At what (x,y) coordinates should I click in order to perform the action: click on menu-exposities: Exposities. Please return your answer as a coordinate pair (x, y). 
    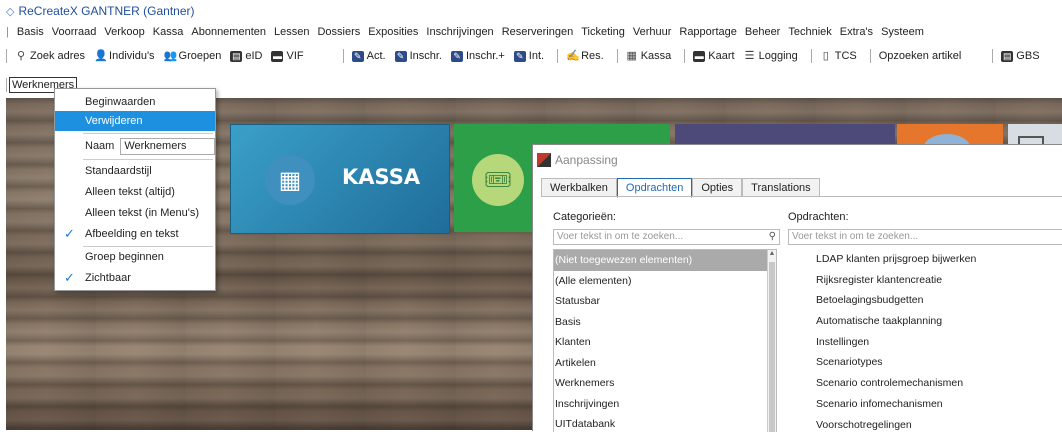
    Looking at the image, I should click on (393, 32).